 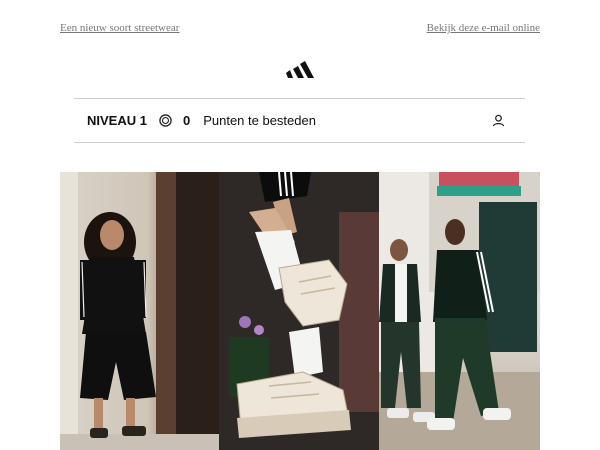 I want to click on points-coin-icon, so click(x=165, y=120).